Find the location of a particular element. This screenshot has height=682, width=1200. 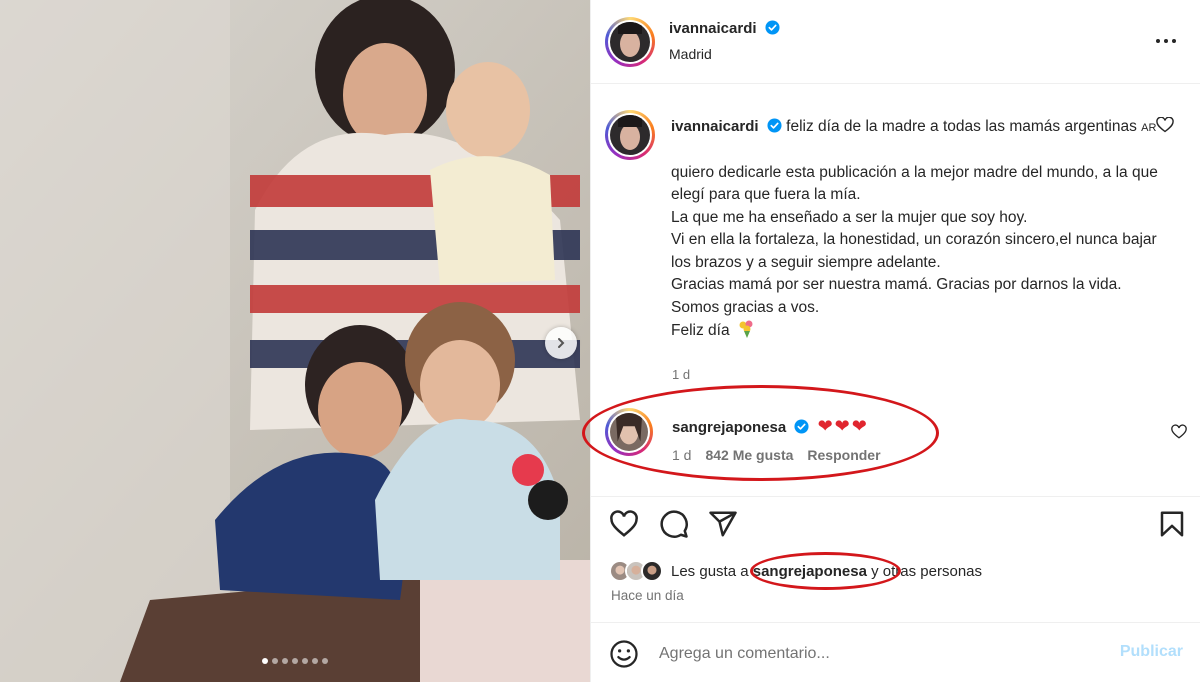

comment-reply-button: Responder is located at coordinates (843, 455).